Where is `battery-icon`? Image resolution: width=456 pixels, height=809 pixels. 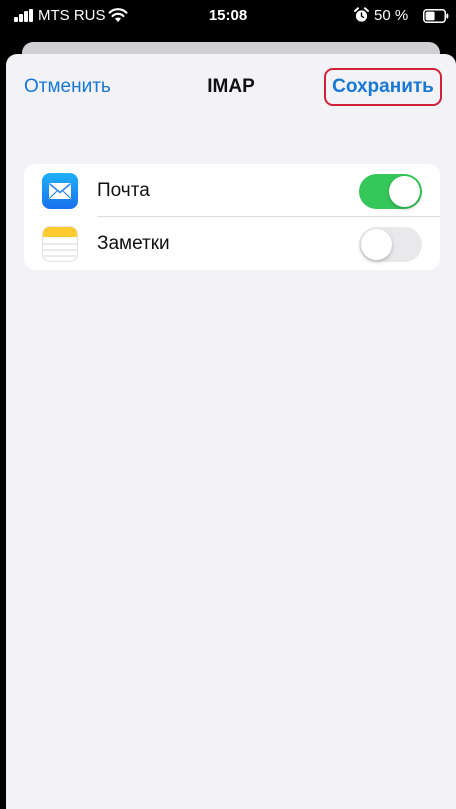 battery-icon is located at coordinates (436, 16).